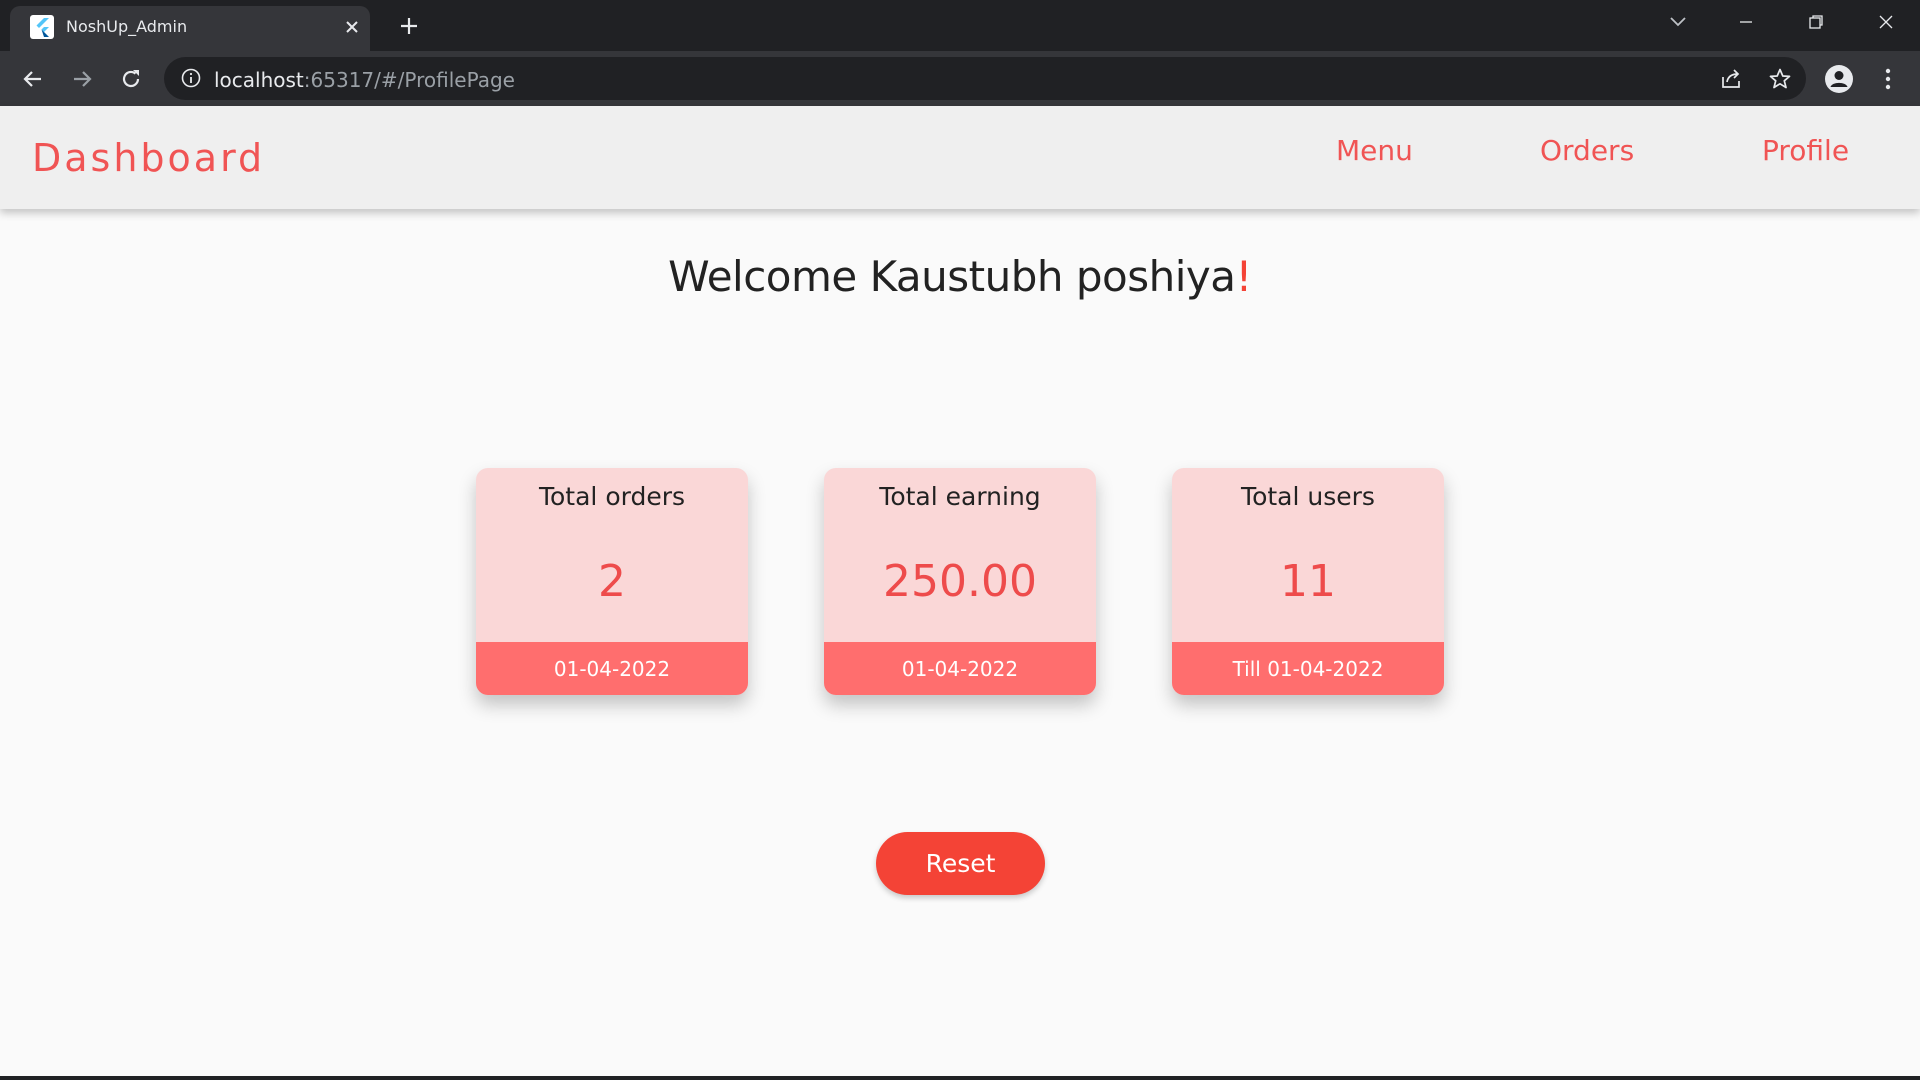 The image size is (1920, 1080). What do you see at coordinates (131, 79) in the screenshot?
I see `reload-icon` at bounding box center [131, 79].